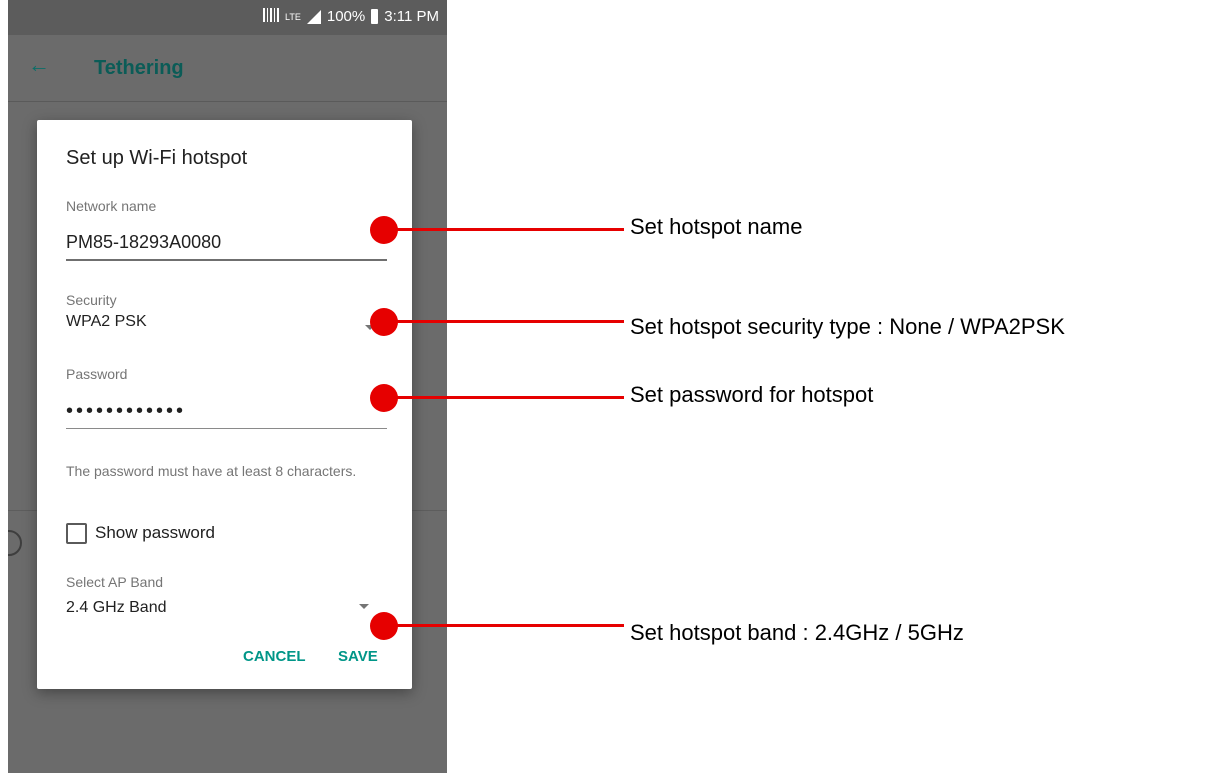 This screenshot has width=1219, height=773. I want to click on security-select: WPA2 PSK, so click(106, 322).